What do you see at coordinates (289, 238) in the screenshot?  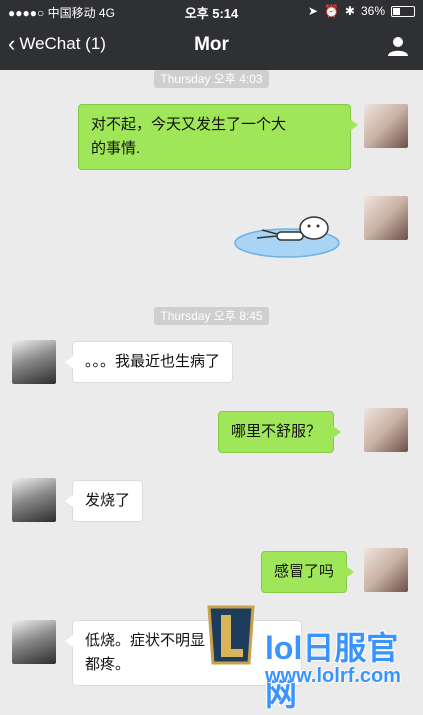 I see `sticker-image` at bounding box center [289, 238].